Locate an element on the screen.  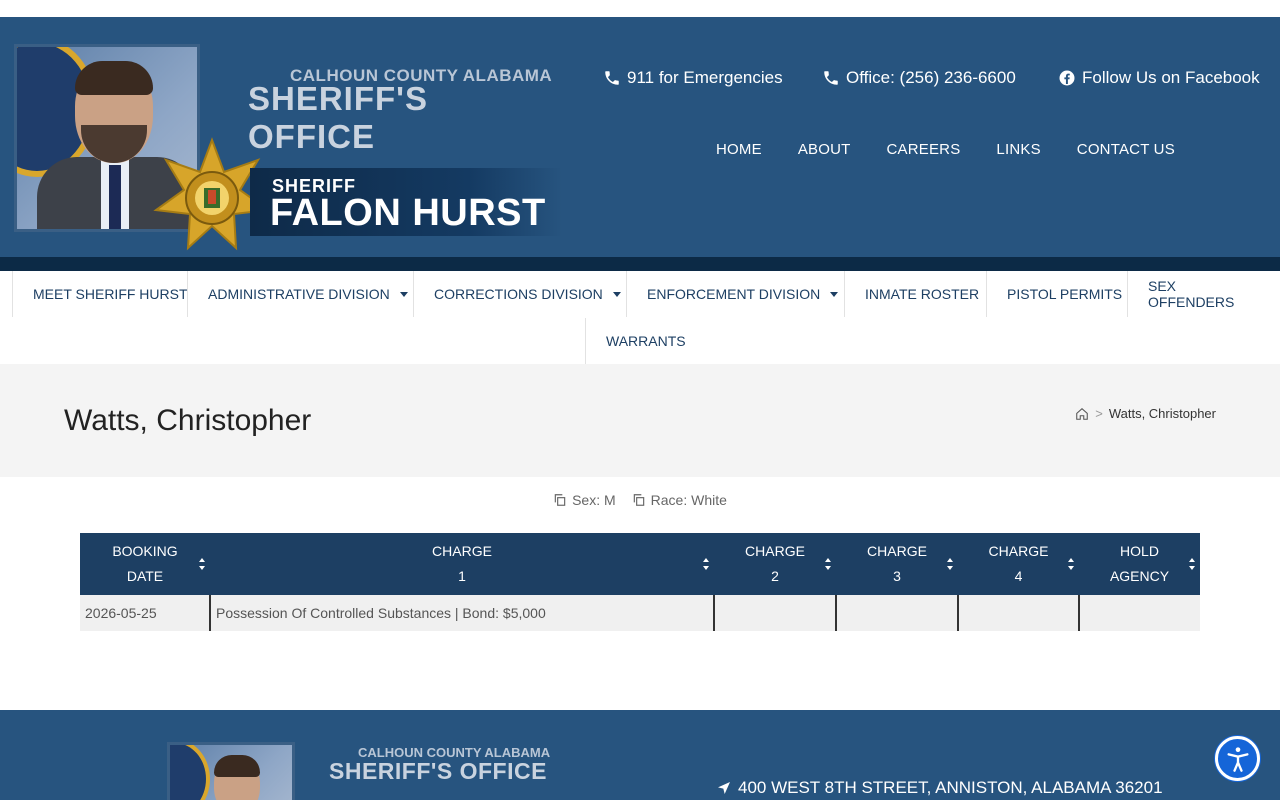
col-booking-date: BOOKING DATE is located at coordinates (145, 564).